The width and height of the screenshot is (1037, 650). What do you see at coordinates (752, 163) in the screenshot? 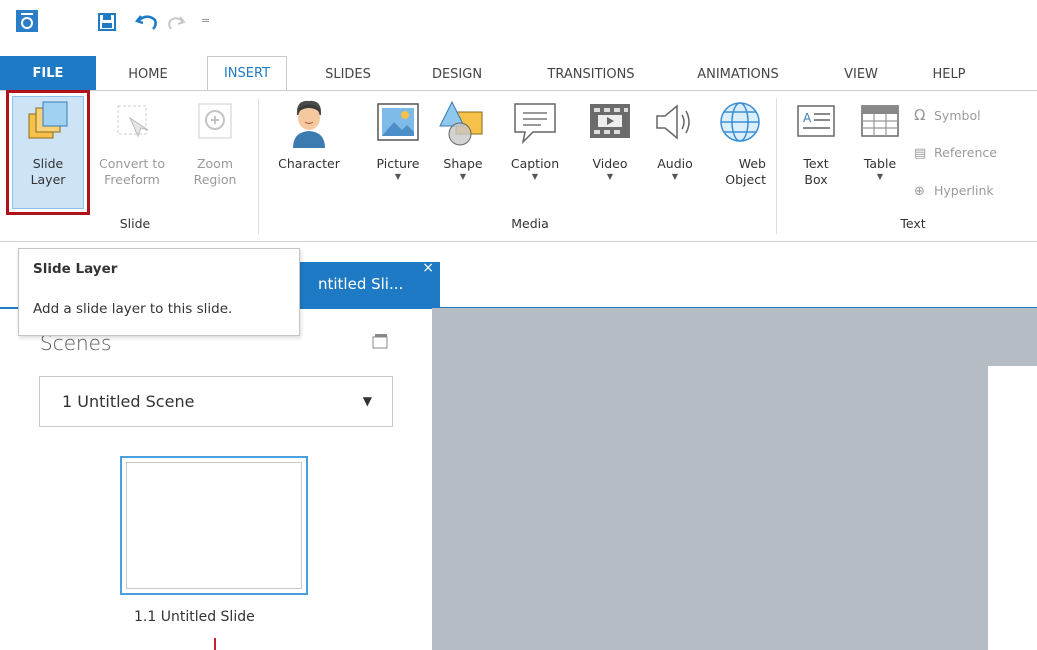
I see `web-object-label-1: Web` at bounding box center [752, 163].